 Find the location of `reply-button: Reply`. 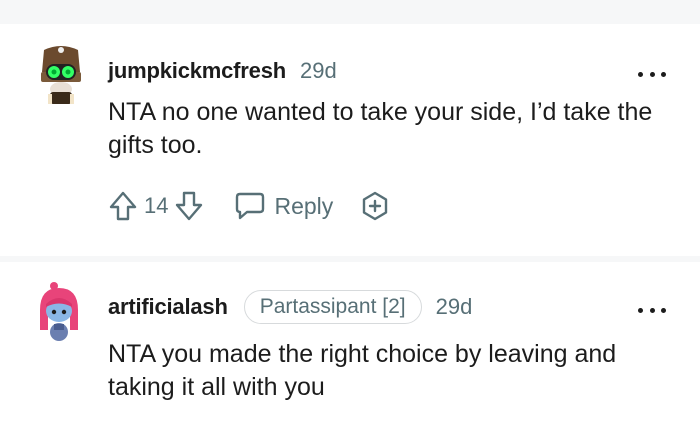

reply-button: Reply is located at coordinates (283, 206).